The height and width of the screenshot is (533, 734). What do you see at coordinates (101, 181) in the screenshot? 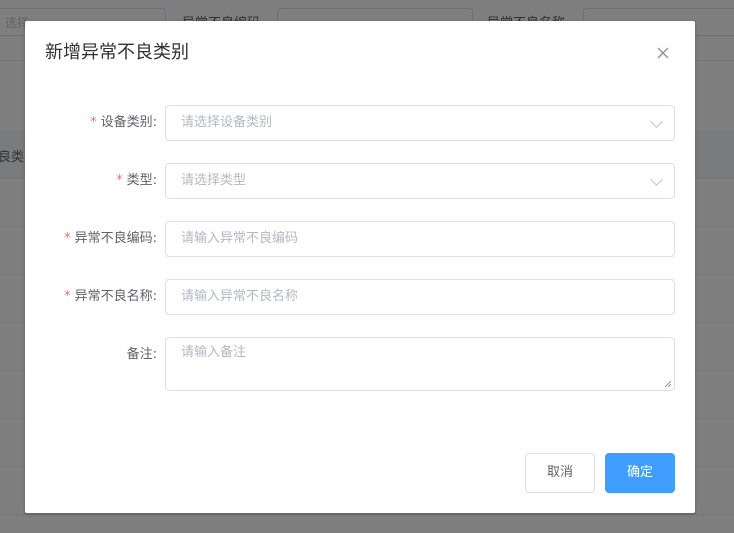
I see `form-label: * 类型:` at bounding box center [101, 181].